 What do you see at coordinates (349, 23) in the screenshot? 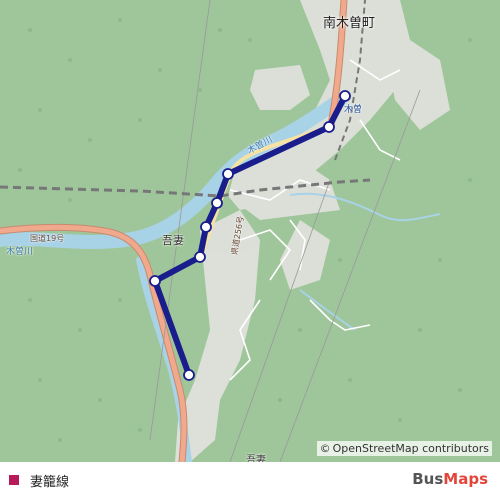
I see `town-label: 南木曽町` at bounding box center [349, 23].